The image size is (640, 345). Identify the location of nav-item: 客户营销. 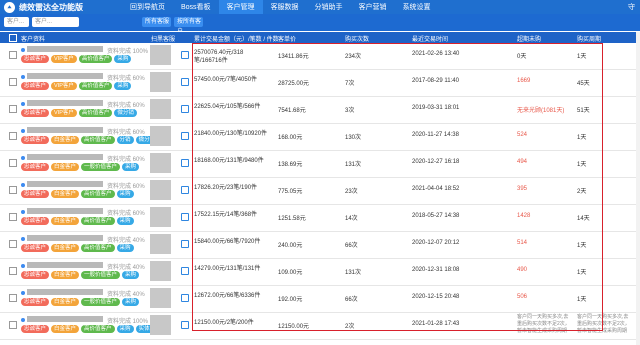
(373, 7).